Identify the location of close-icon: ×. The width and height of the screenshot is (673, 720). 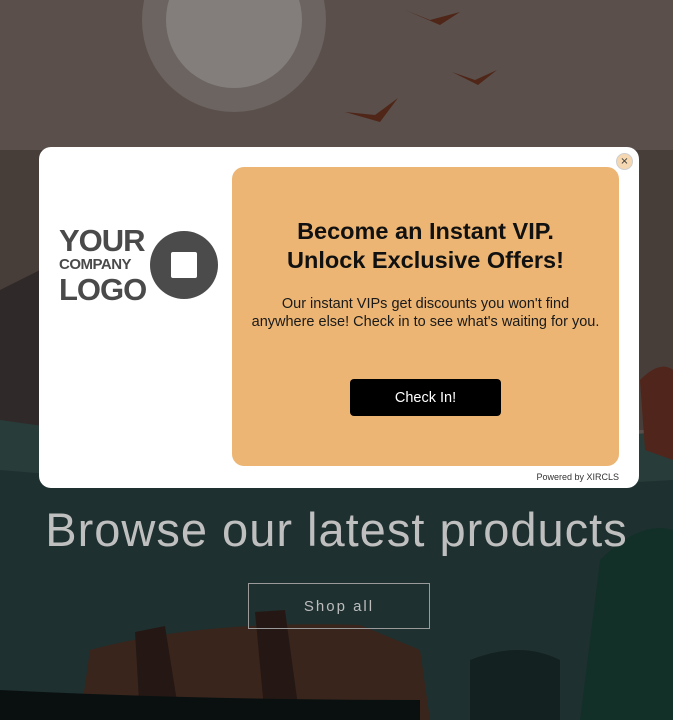
(624, 161).